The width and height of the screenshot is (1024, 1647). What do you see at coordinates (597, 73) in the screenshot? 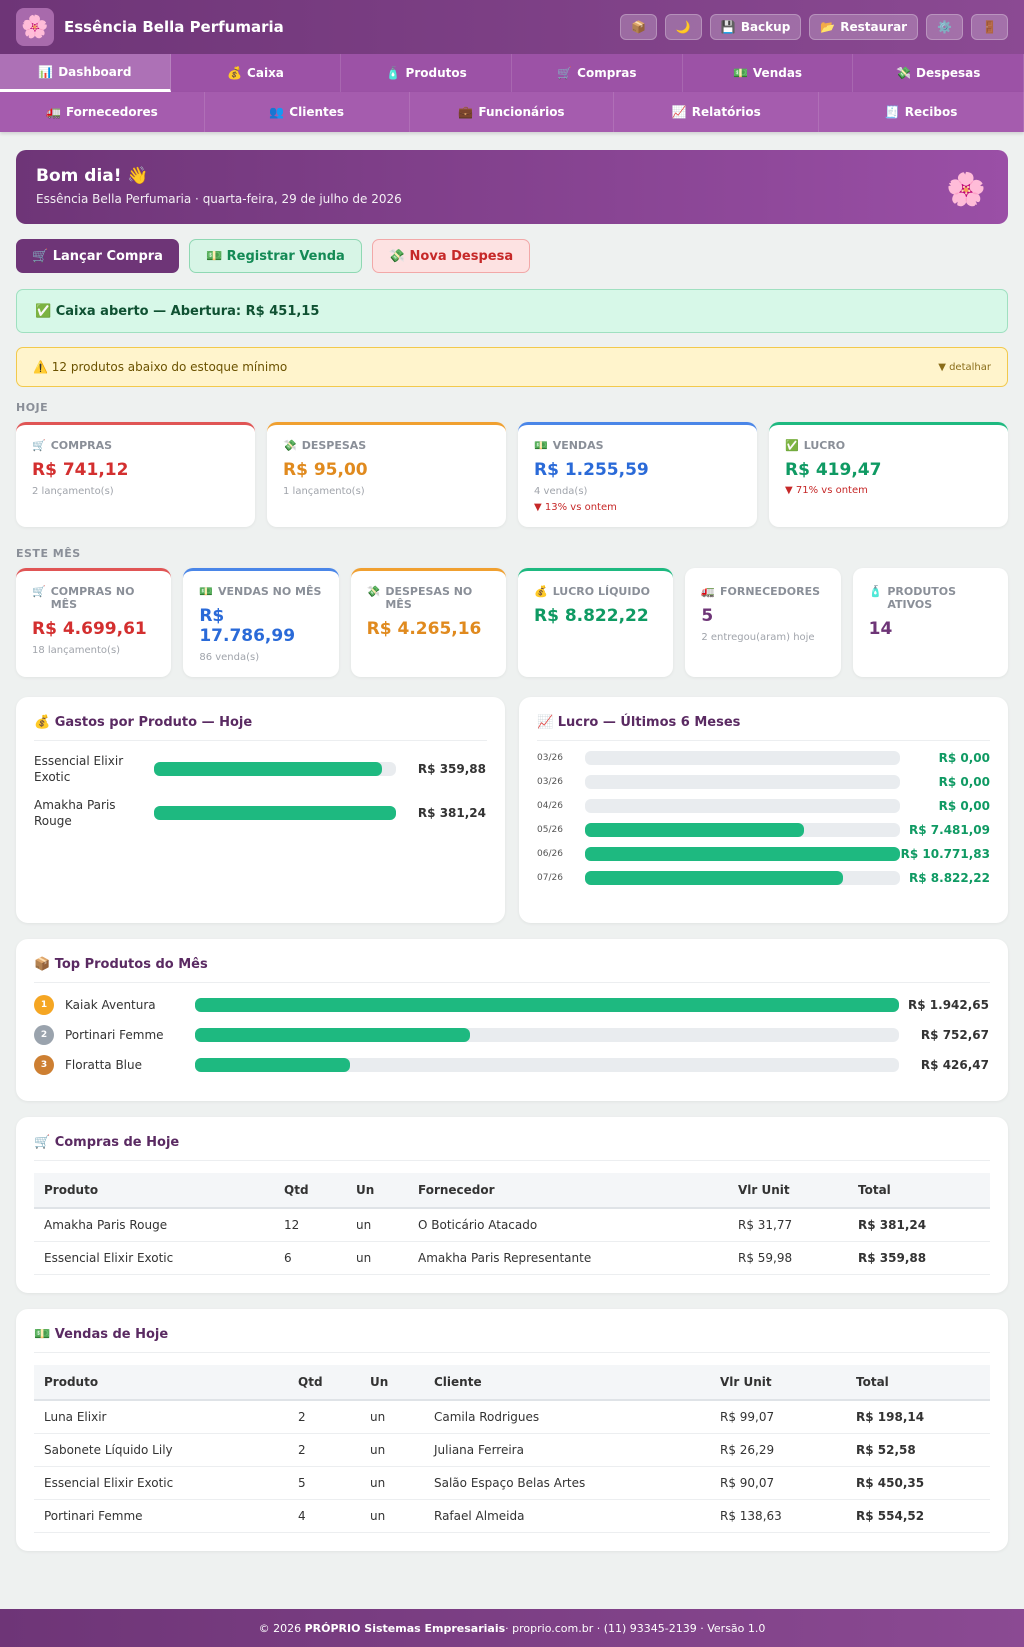
I see `tab-compras: 🛒 Compras` at bounding box center [597, 73].